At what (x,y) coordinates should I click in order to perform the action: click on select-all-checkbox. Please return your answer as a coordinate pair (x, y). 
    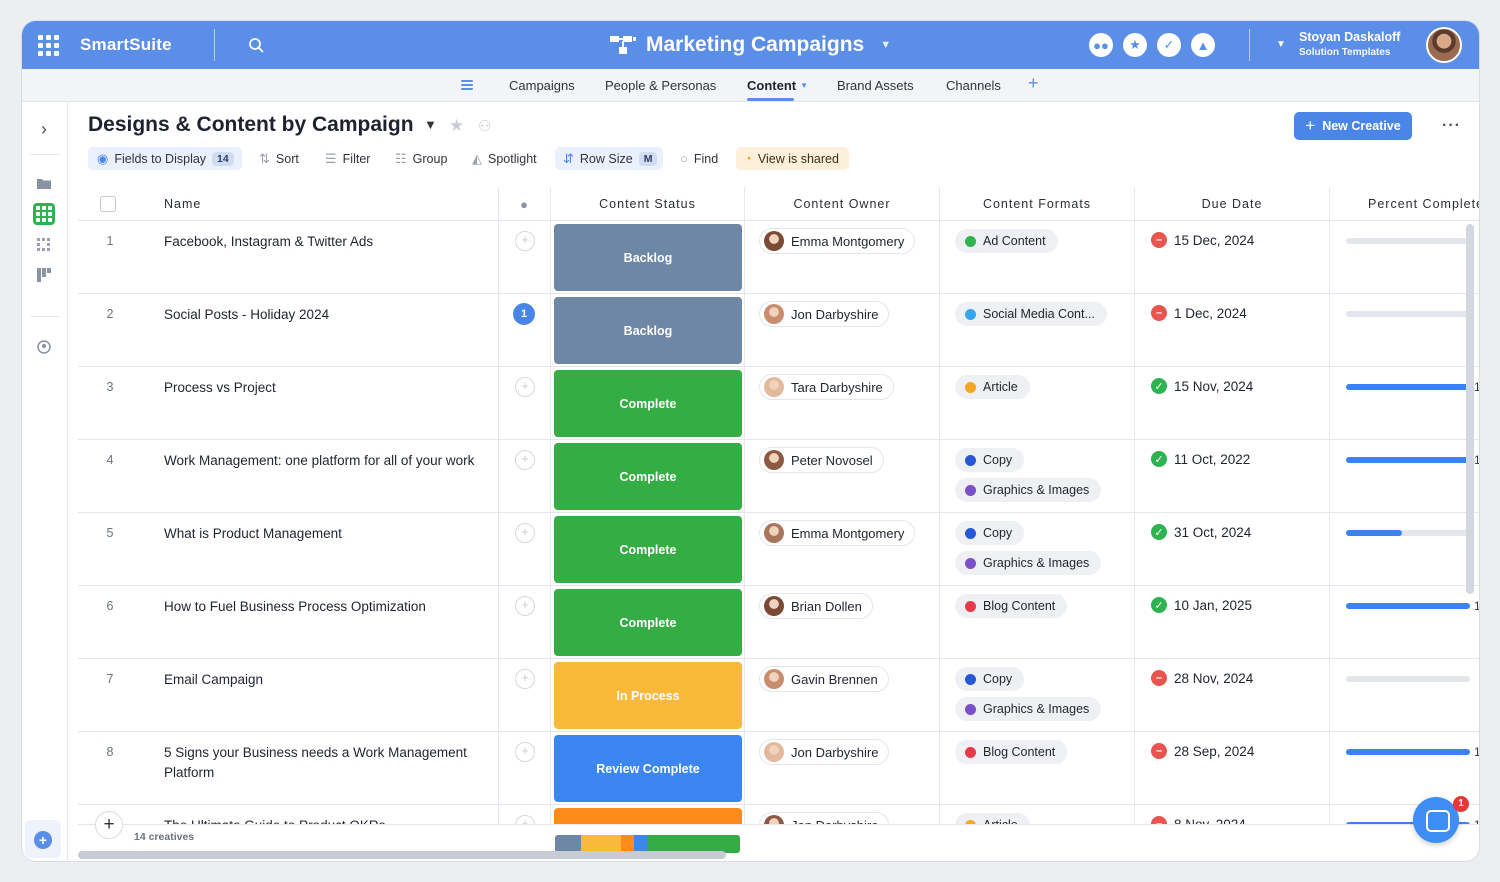
    Looking at the image, I should click on (108, 204).